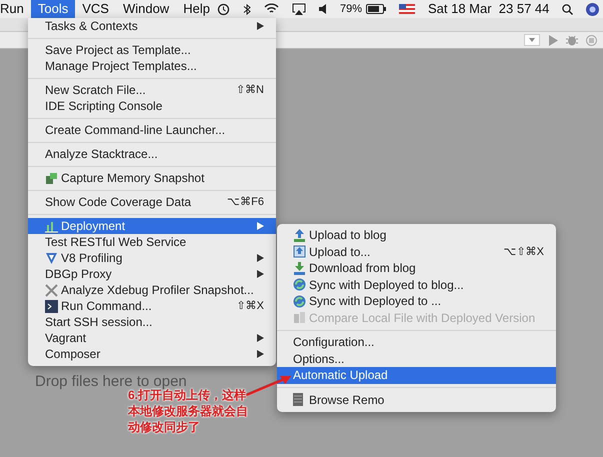 This screenshot has width=603, height=457. Describe the element at coordinates (299, 9) in the screenshot. I see `airplay-icon` at that location.